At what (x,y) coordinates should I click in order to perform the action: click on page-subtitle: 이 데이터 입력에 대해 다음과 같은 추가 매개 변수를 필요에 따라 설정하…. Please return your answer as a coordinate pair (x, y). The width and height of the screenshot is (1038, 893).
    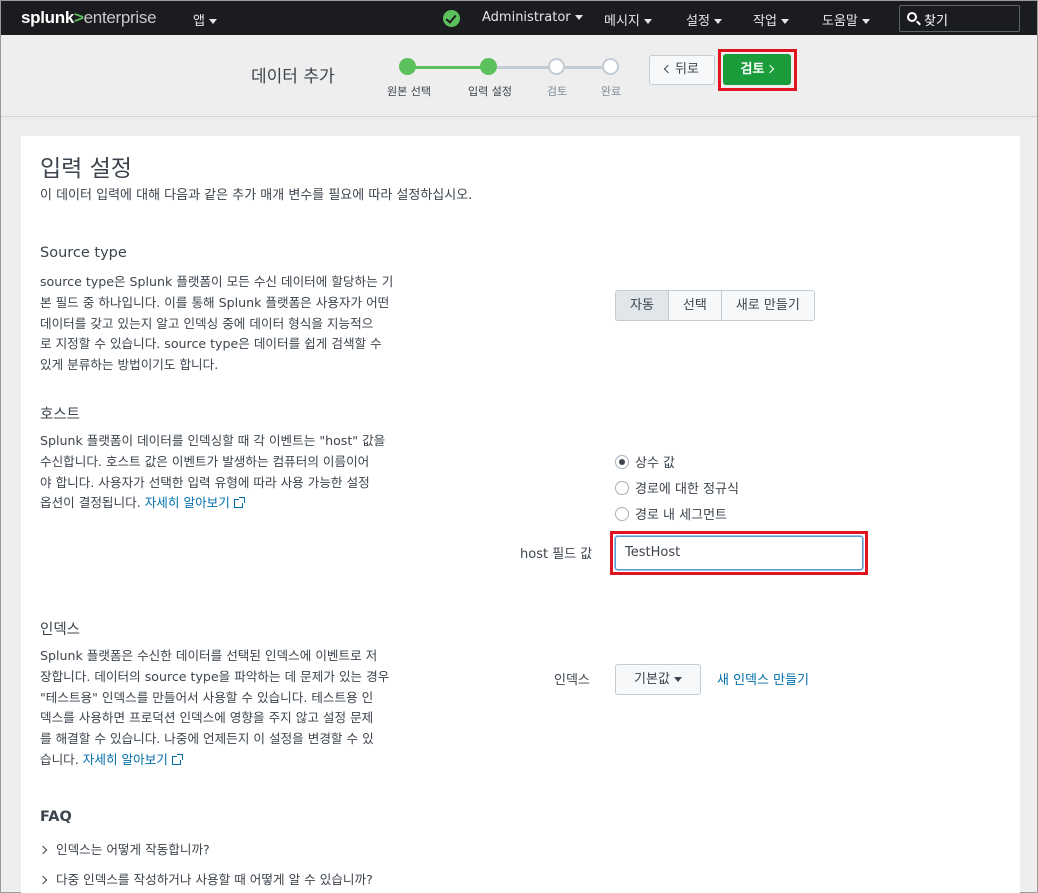
    Looking at the image, I should click on (256, 195).